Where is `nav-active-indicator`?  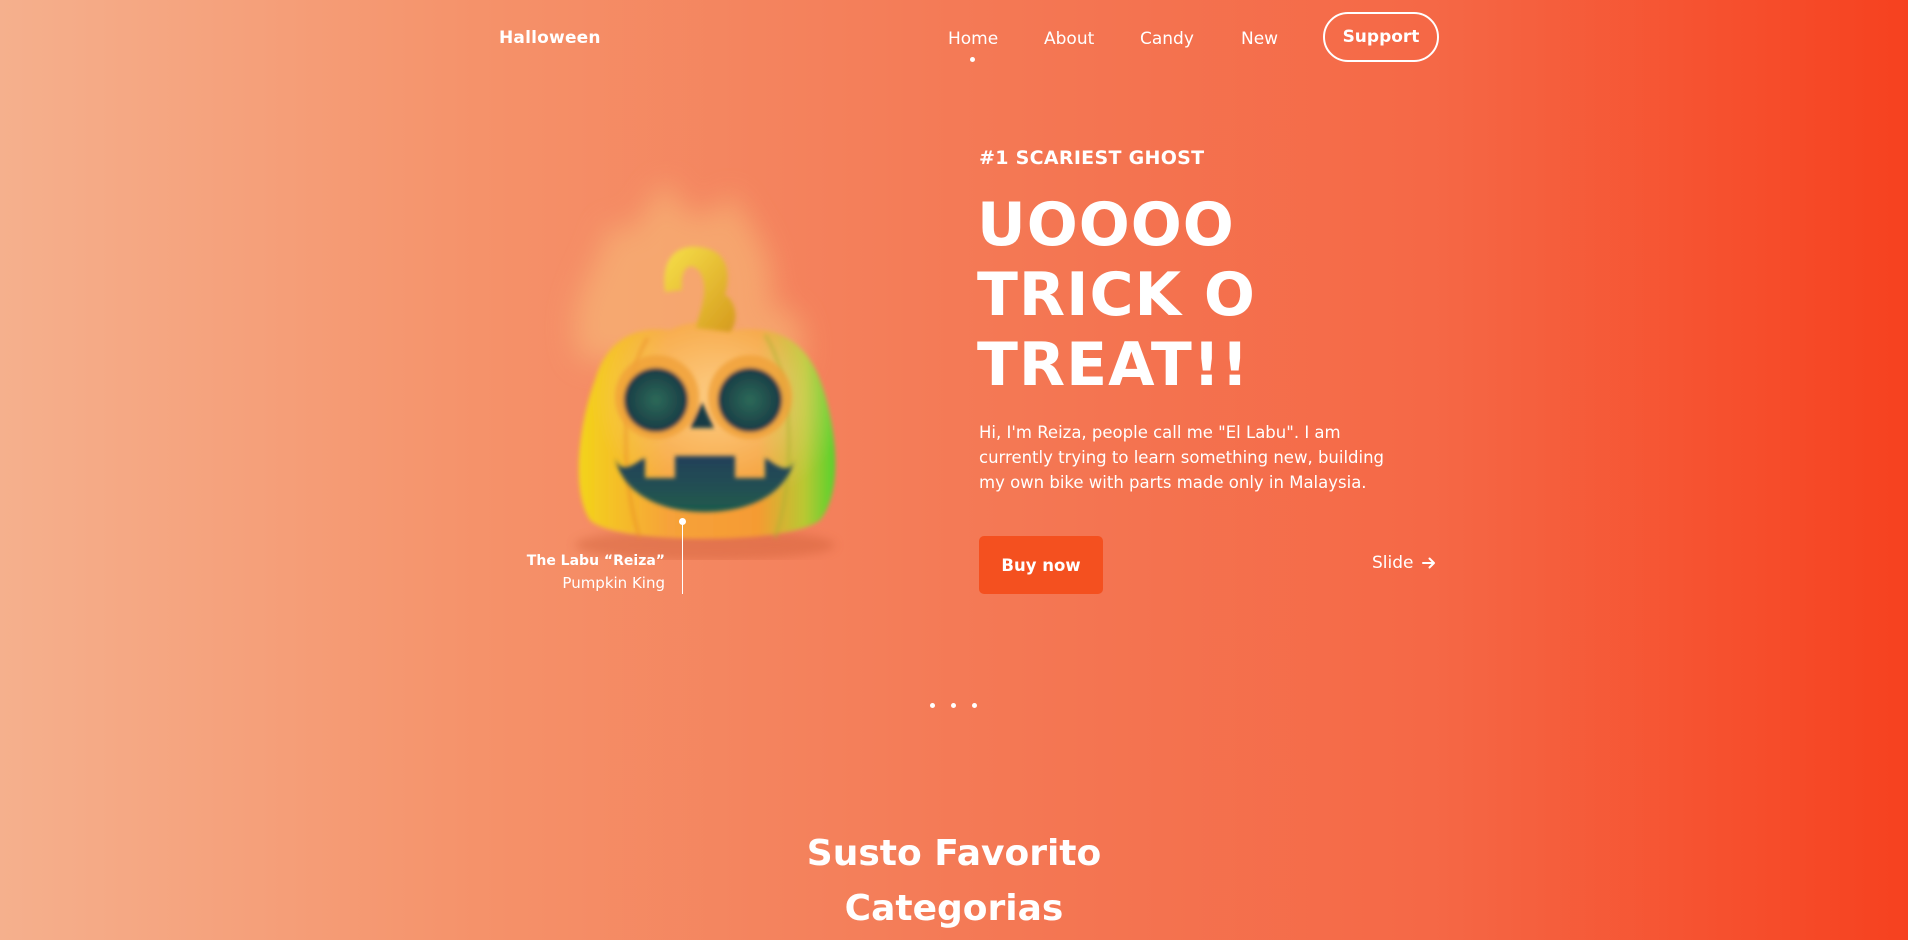
nav-active-indicator is located at coordinates (972, 59).